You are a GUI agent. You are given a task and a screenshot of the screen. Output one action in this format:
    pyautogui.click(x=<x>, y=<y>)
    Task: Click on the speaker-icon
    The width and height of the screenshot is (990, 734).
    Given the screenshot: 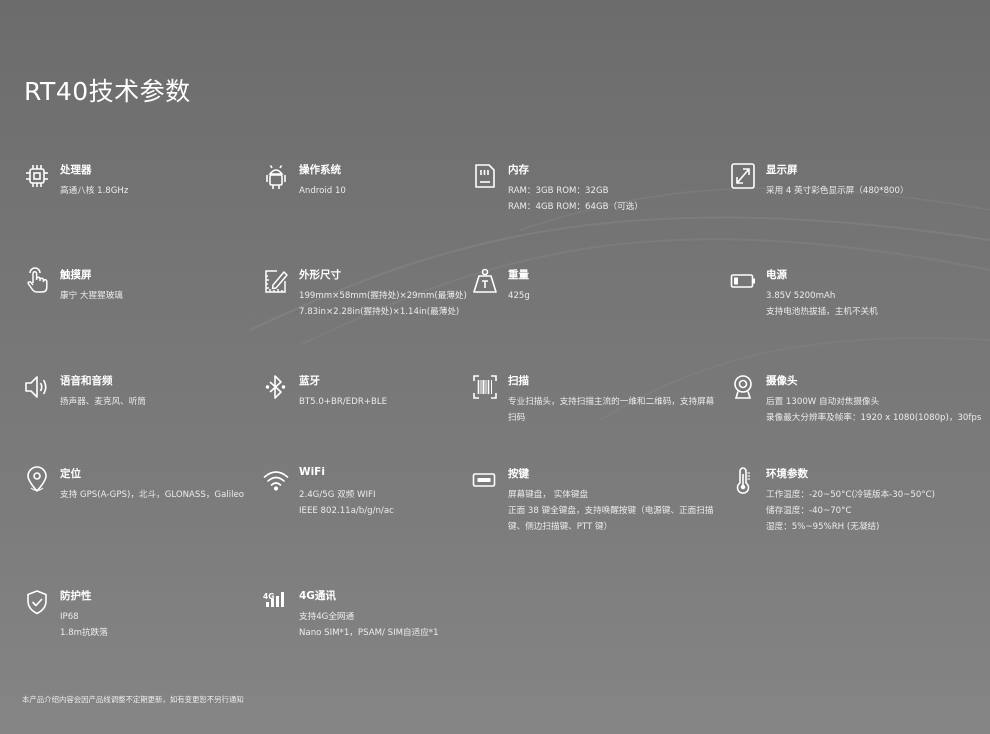 What is the action you would take?
    pyautogui.click(x=37, y=387)
    